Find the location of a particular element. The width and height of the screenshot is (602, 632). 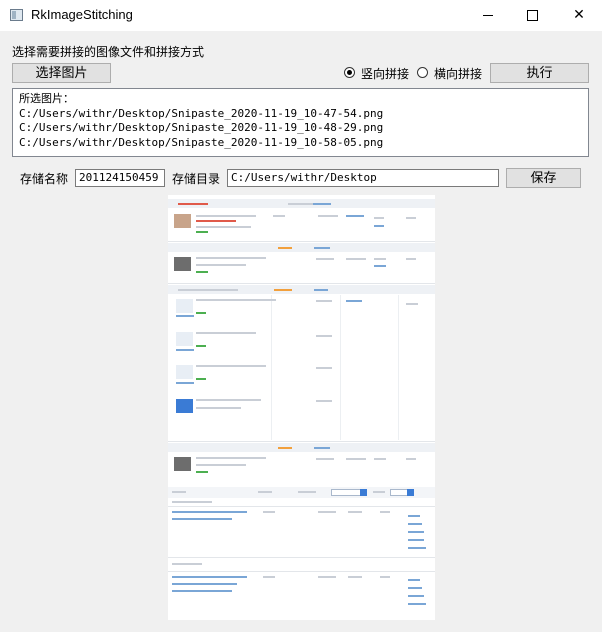

maximize-icon is located at coordinates (532, 15).